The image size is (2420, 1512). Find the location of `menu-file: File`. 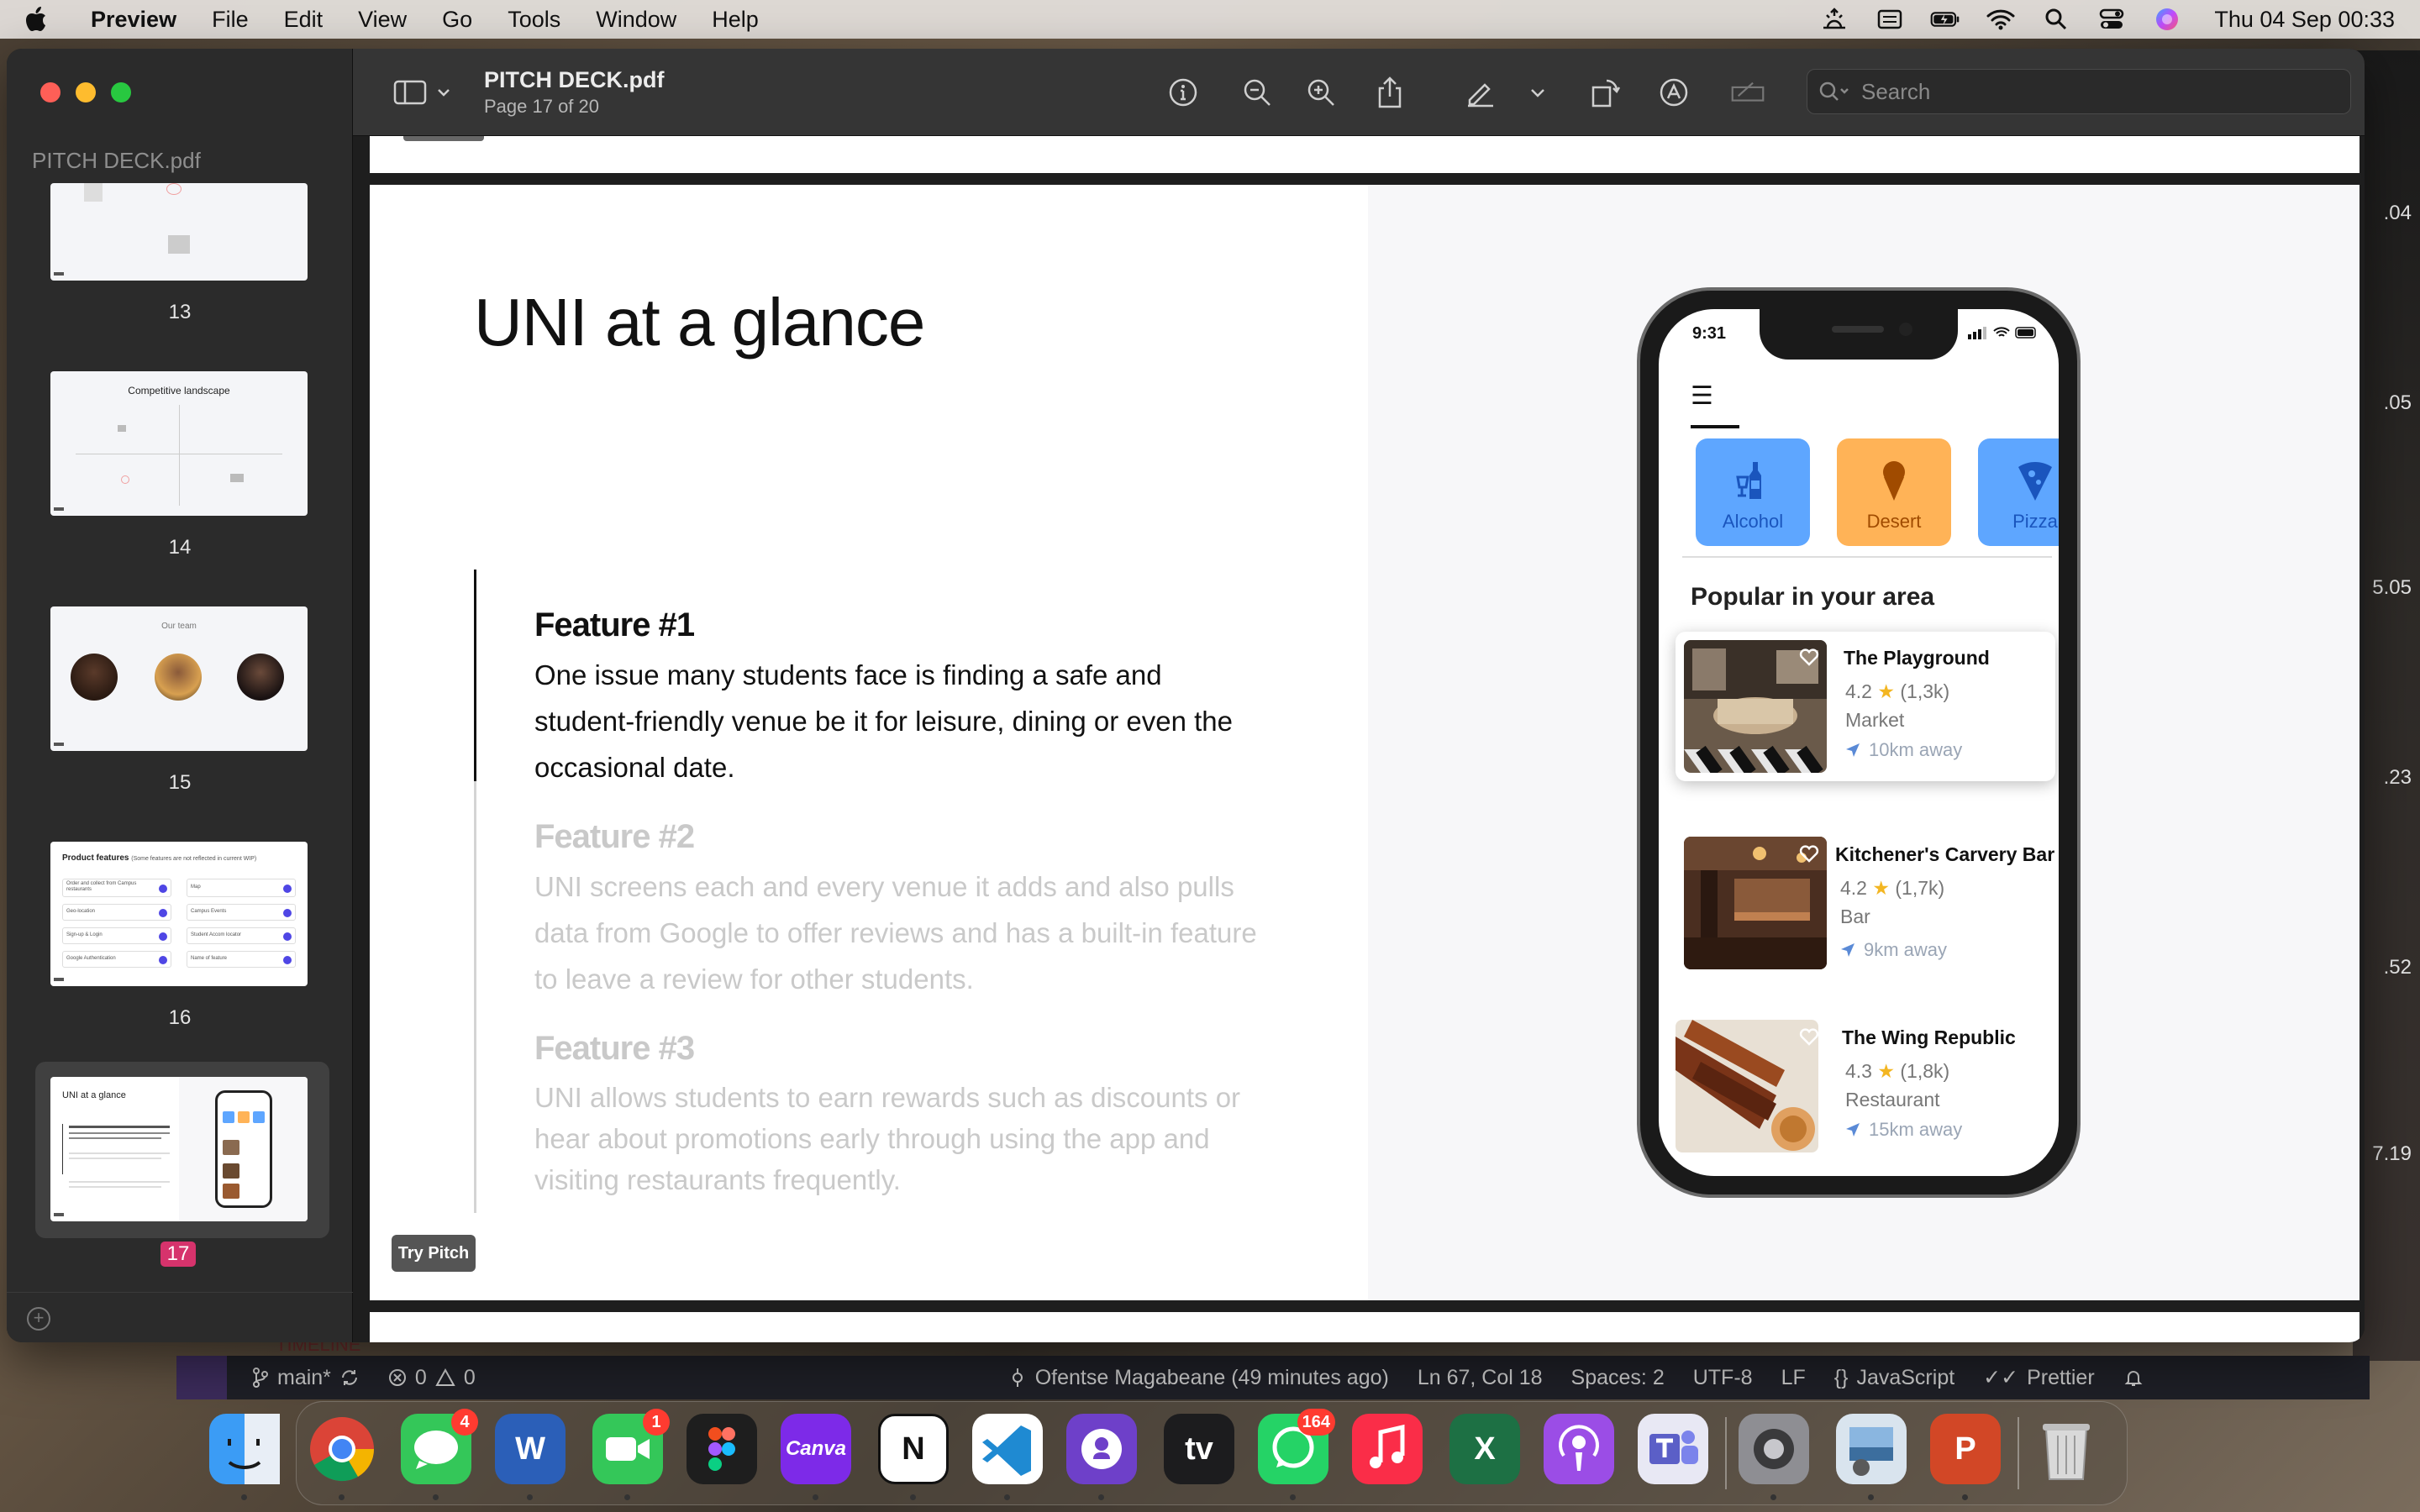

menu-file: File is located at coordinates (231, 20).